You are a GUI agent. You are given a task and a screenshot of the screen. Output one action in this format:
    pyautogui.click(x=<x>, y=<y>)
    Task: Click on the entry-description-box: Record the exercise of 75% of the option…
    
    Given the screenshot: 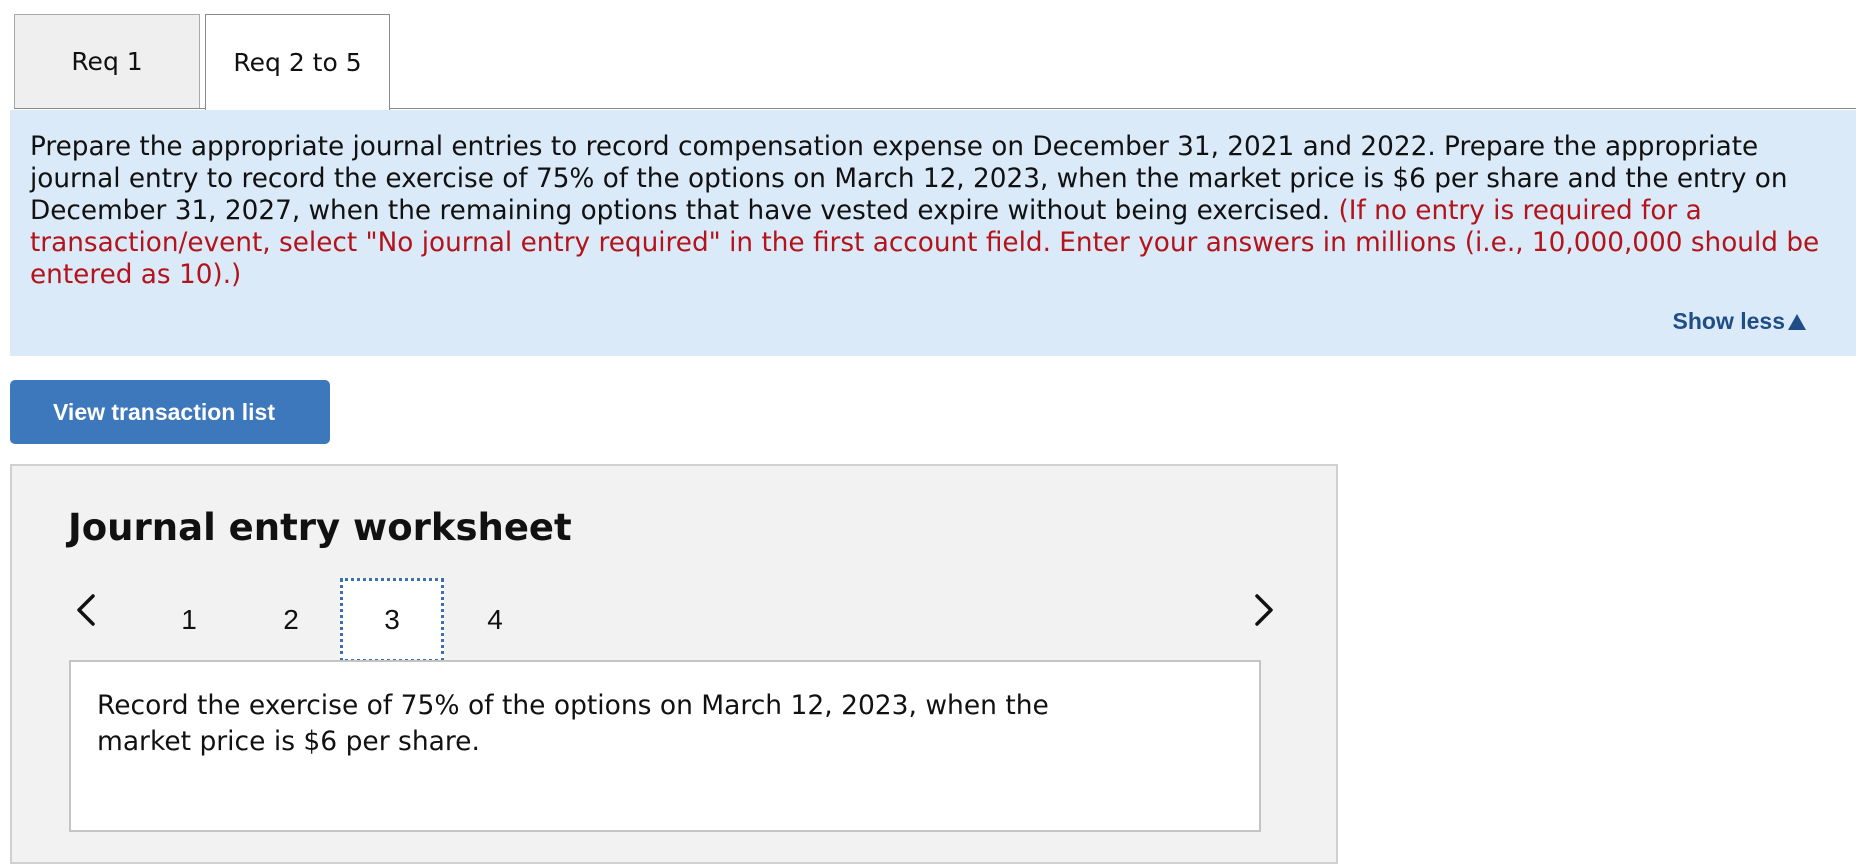 What is the action you would take?
    pyautogui.click(x=665, y=746)
    